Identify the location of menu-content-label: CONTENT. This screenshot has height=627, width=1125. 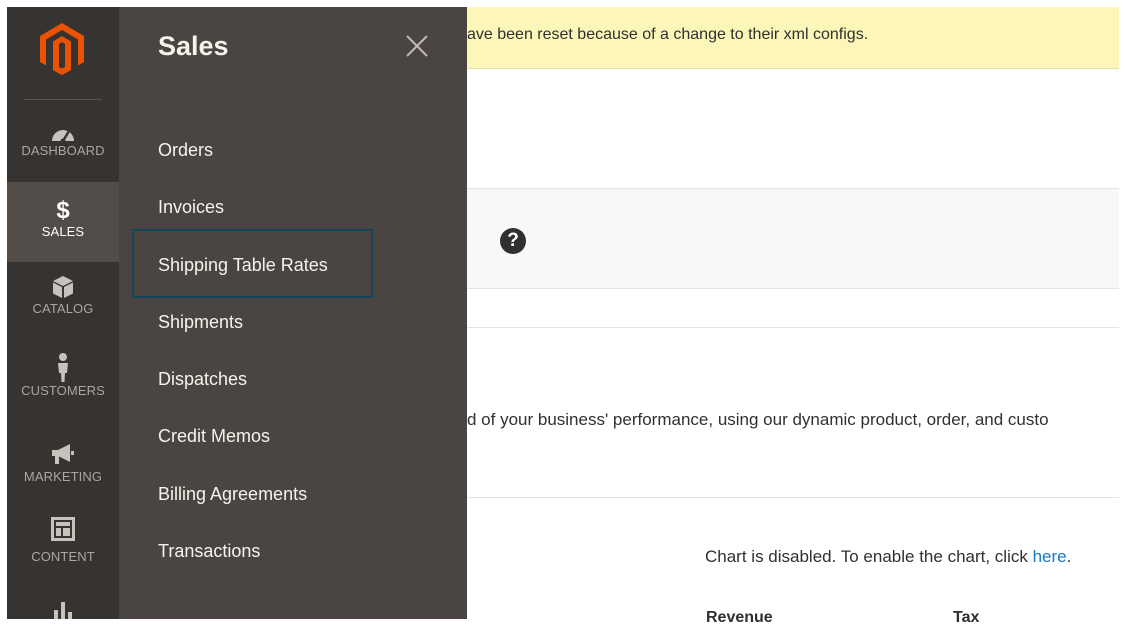
(63, 556).